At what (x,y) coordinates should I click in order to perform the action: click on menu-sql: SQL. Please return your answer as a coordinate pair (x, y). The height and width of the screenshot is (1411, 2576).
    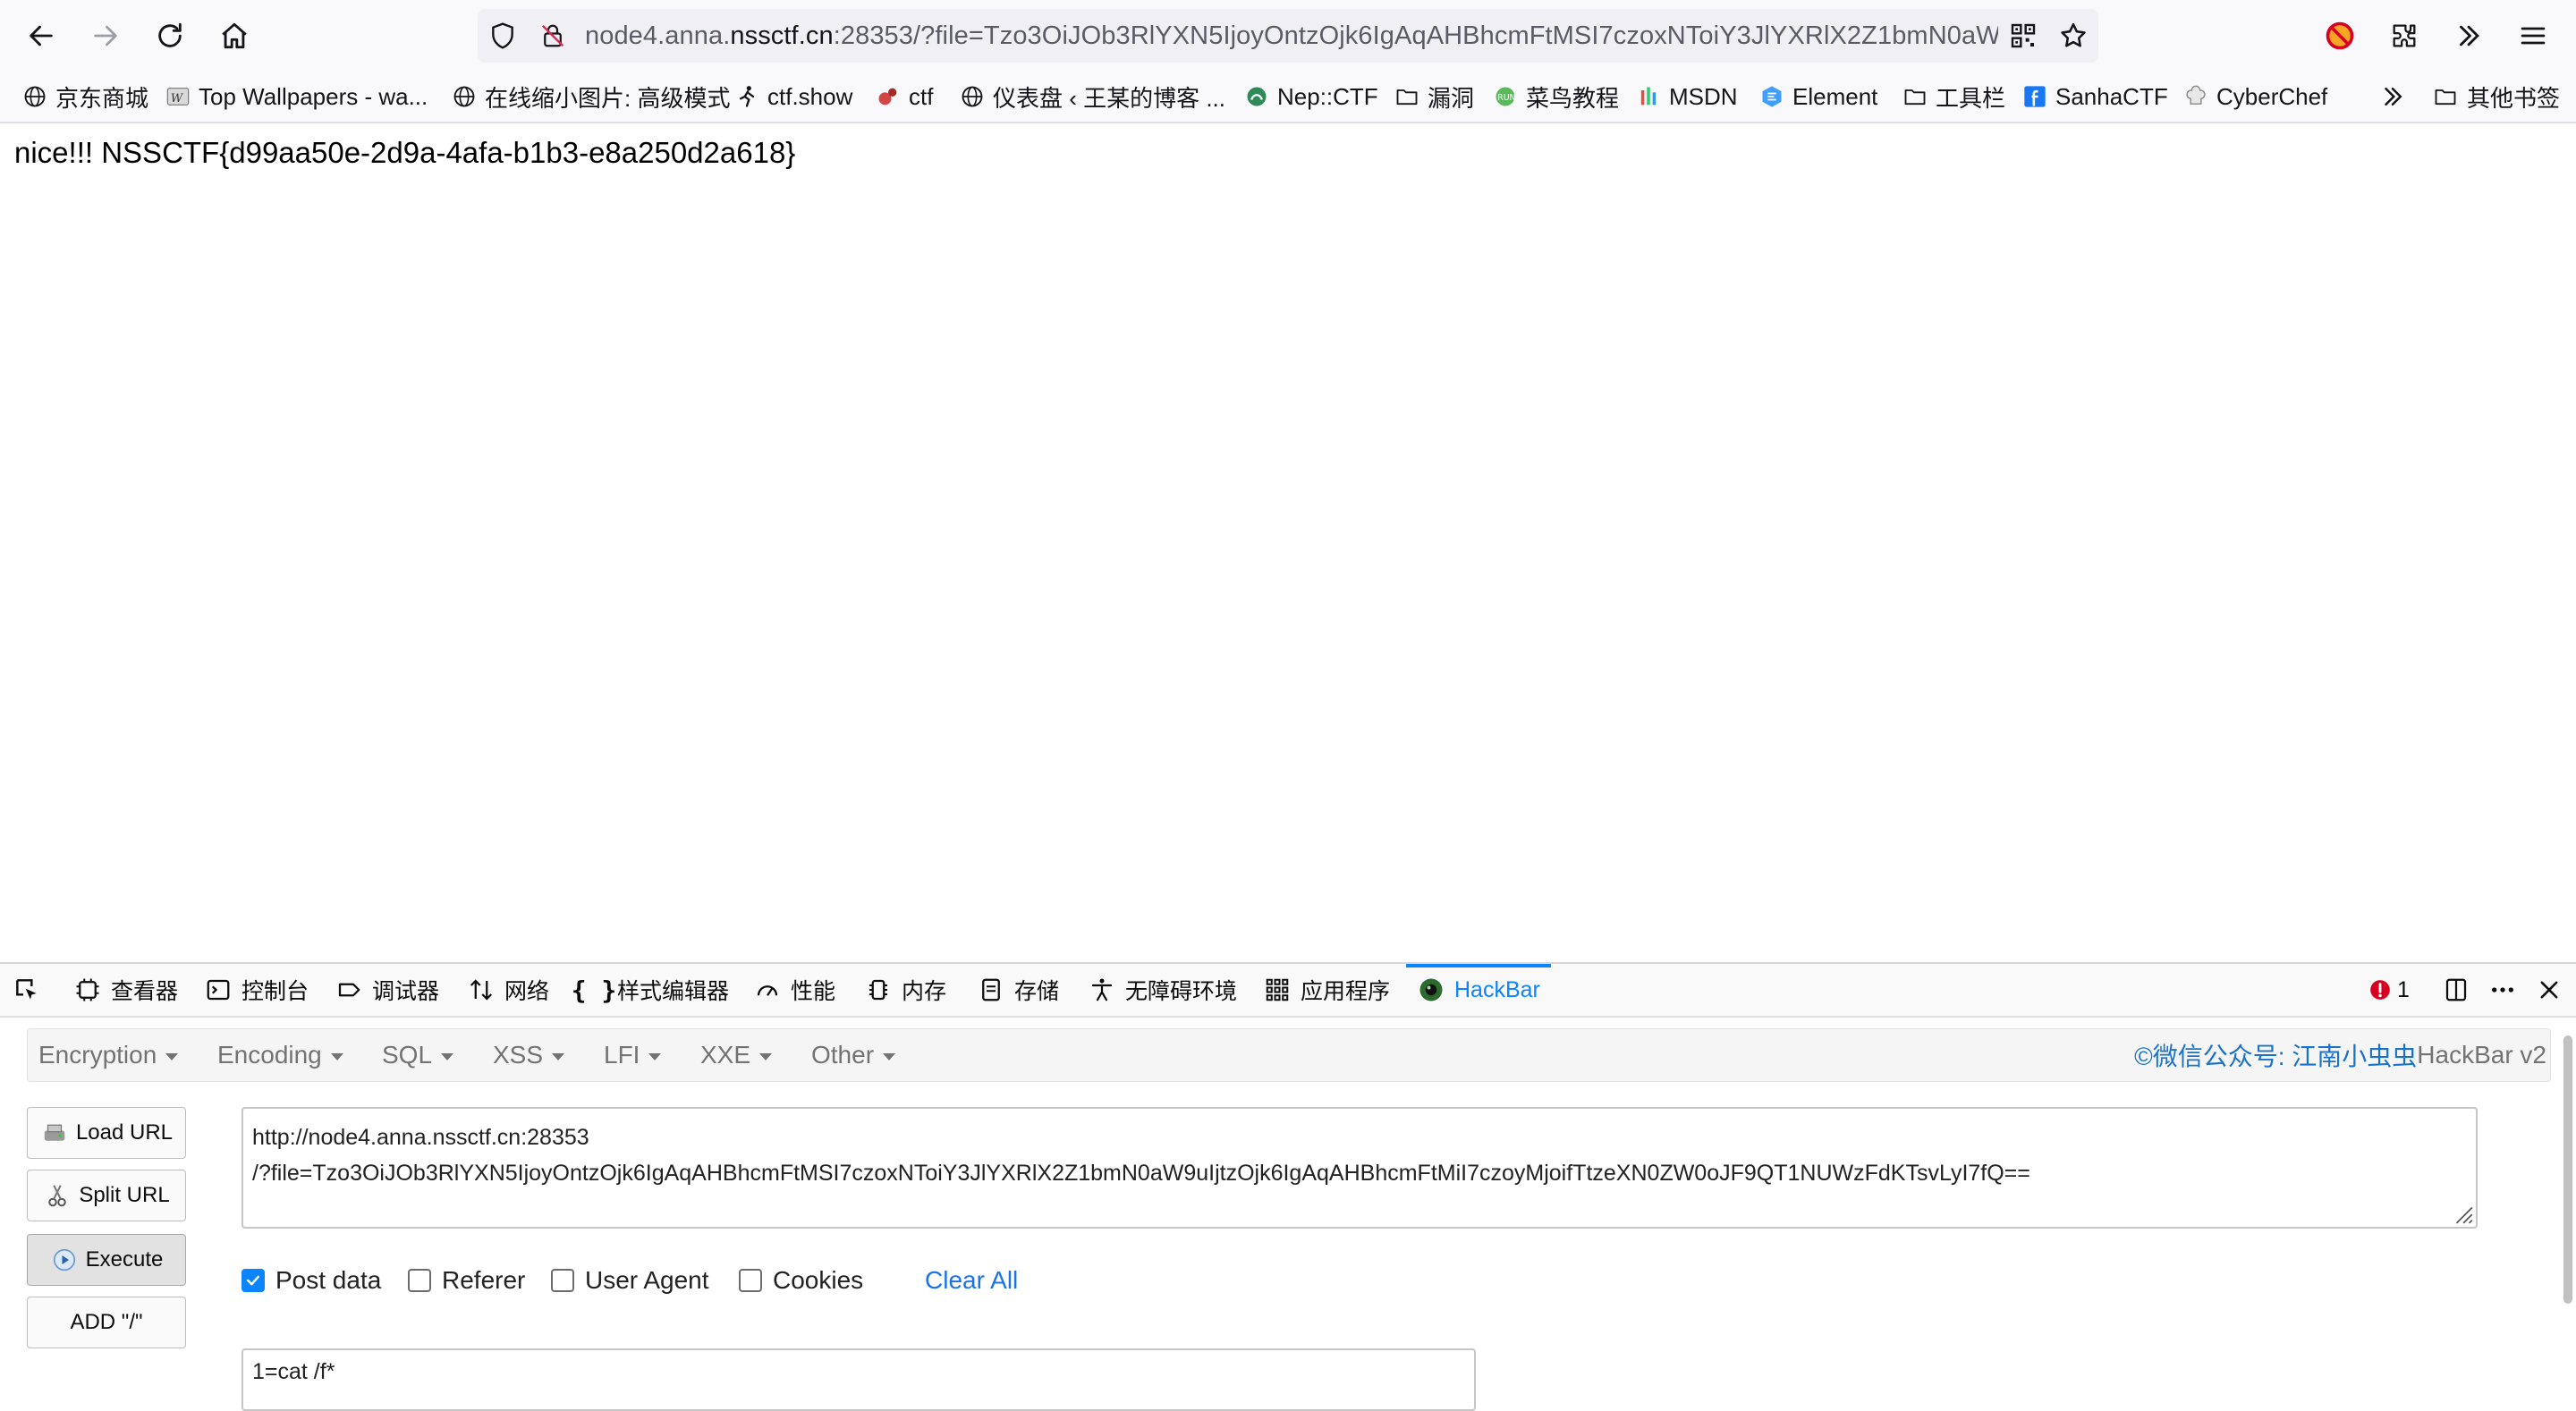
    Looking at the image, I should click on (418, 1055).